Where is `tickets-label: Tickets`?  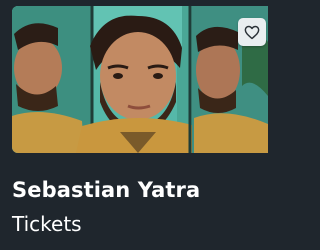 tickets-label: Tickets is located at coordinates (47, 224).